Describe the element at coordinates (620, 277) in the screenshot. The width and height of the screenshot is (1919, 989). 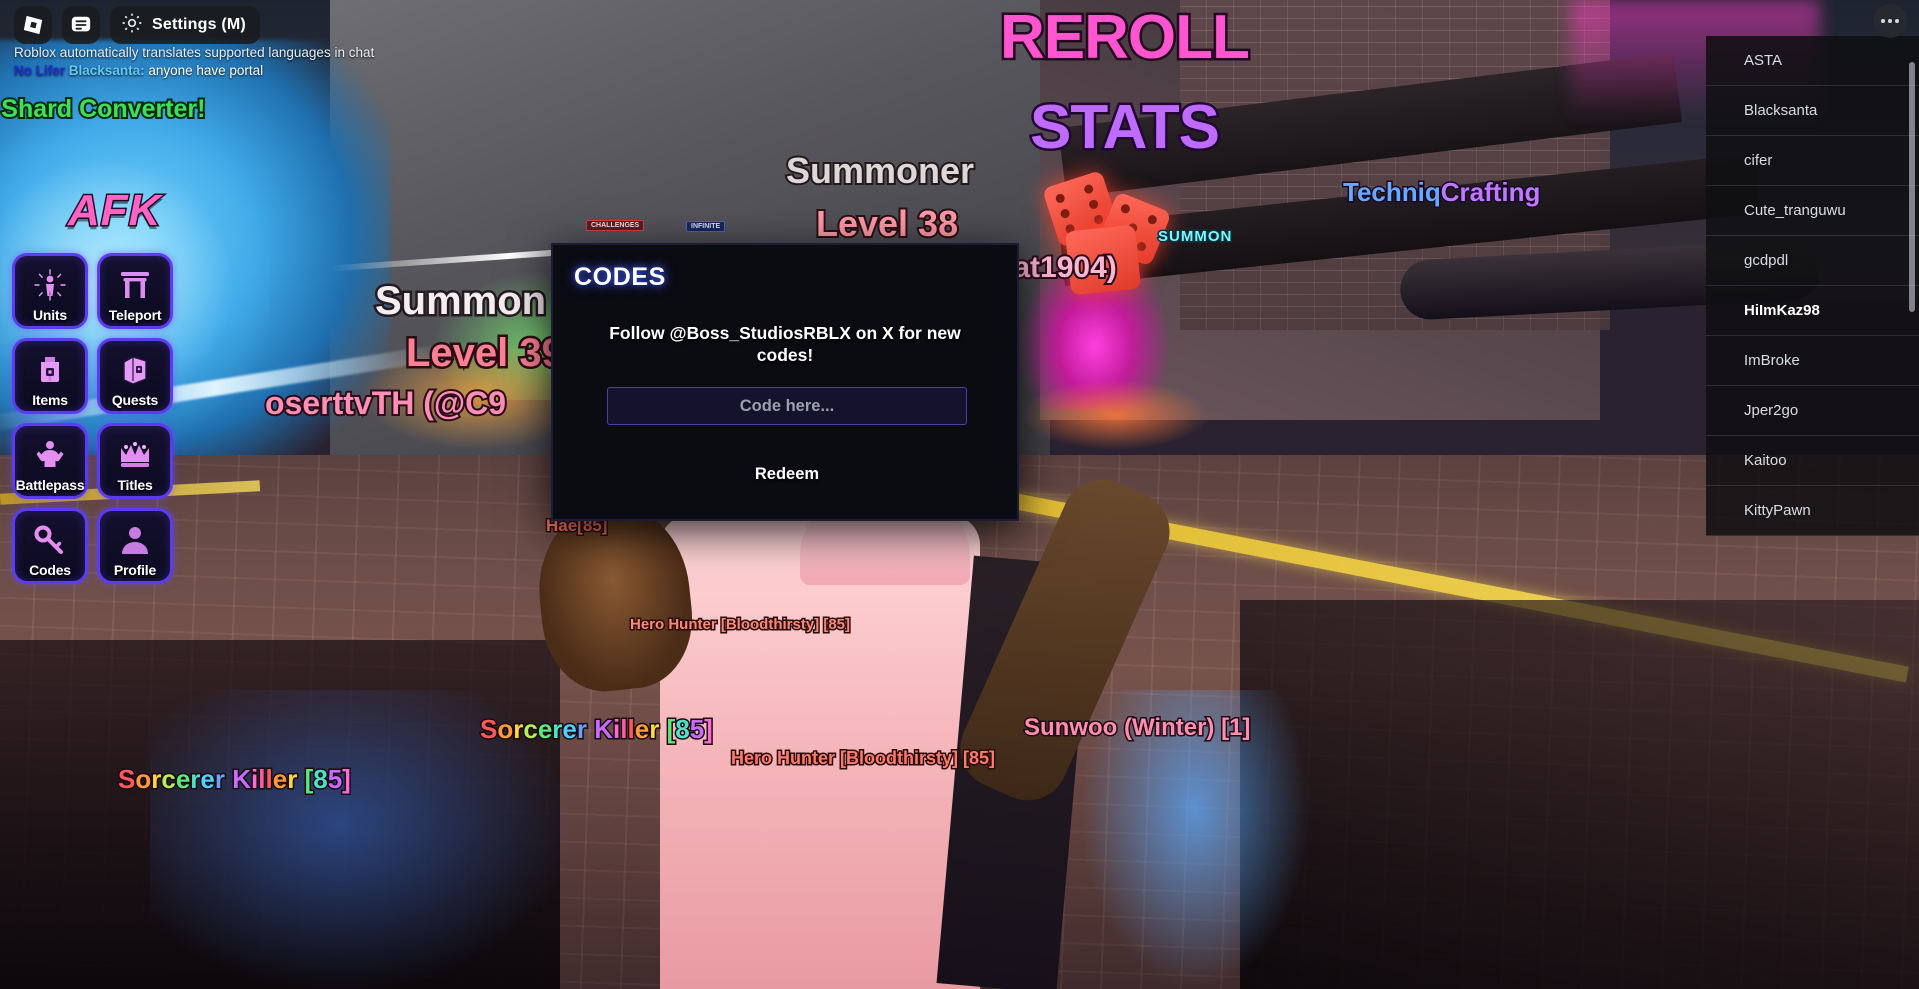
I see `codes-modal-title: CODES` at that location.